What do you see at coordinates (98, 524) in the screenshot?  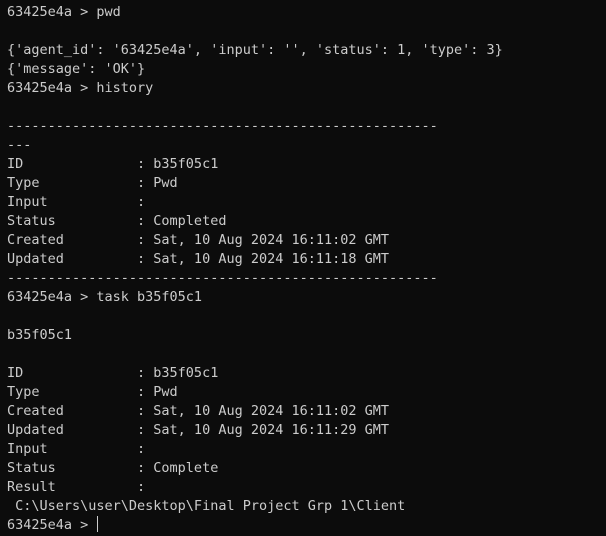 I see `text-cursor` at bounding box center [98, 524].